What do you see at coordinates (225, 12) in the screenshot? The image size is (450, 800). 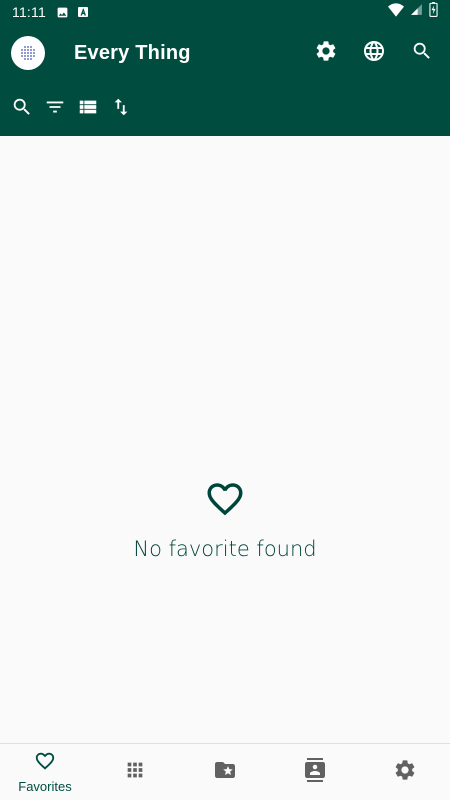 I see `status-bar: 11:11` at bounding box center [225, 12].